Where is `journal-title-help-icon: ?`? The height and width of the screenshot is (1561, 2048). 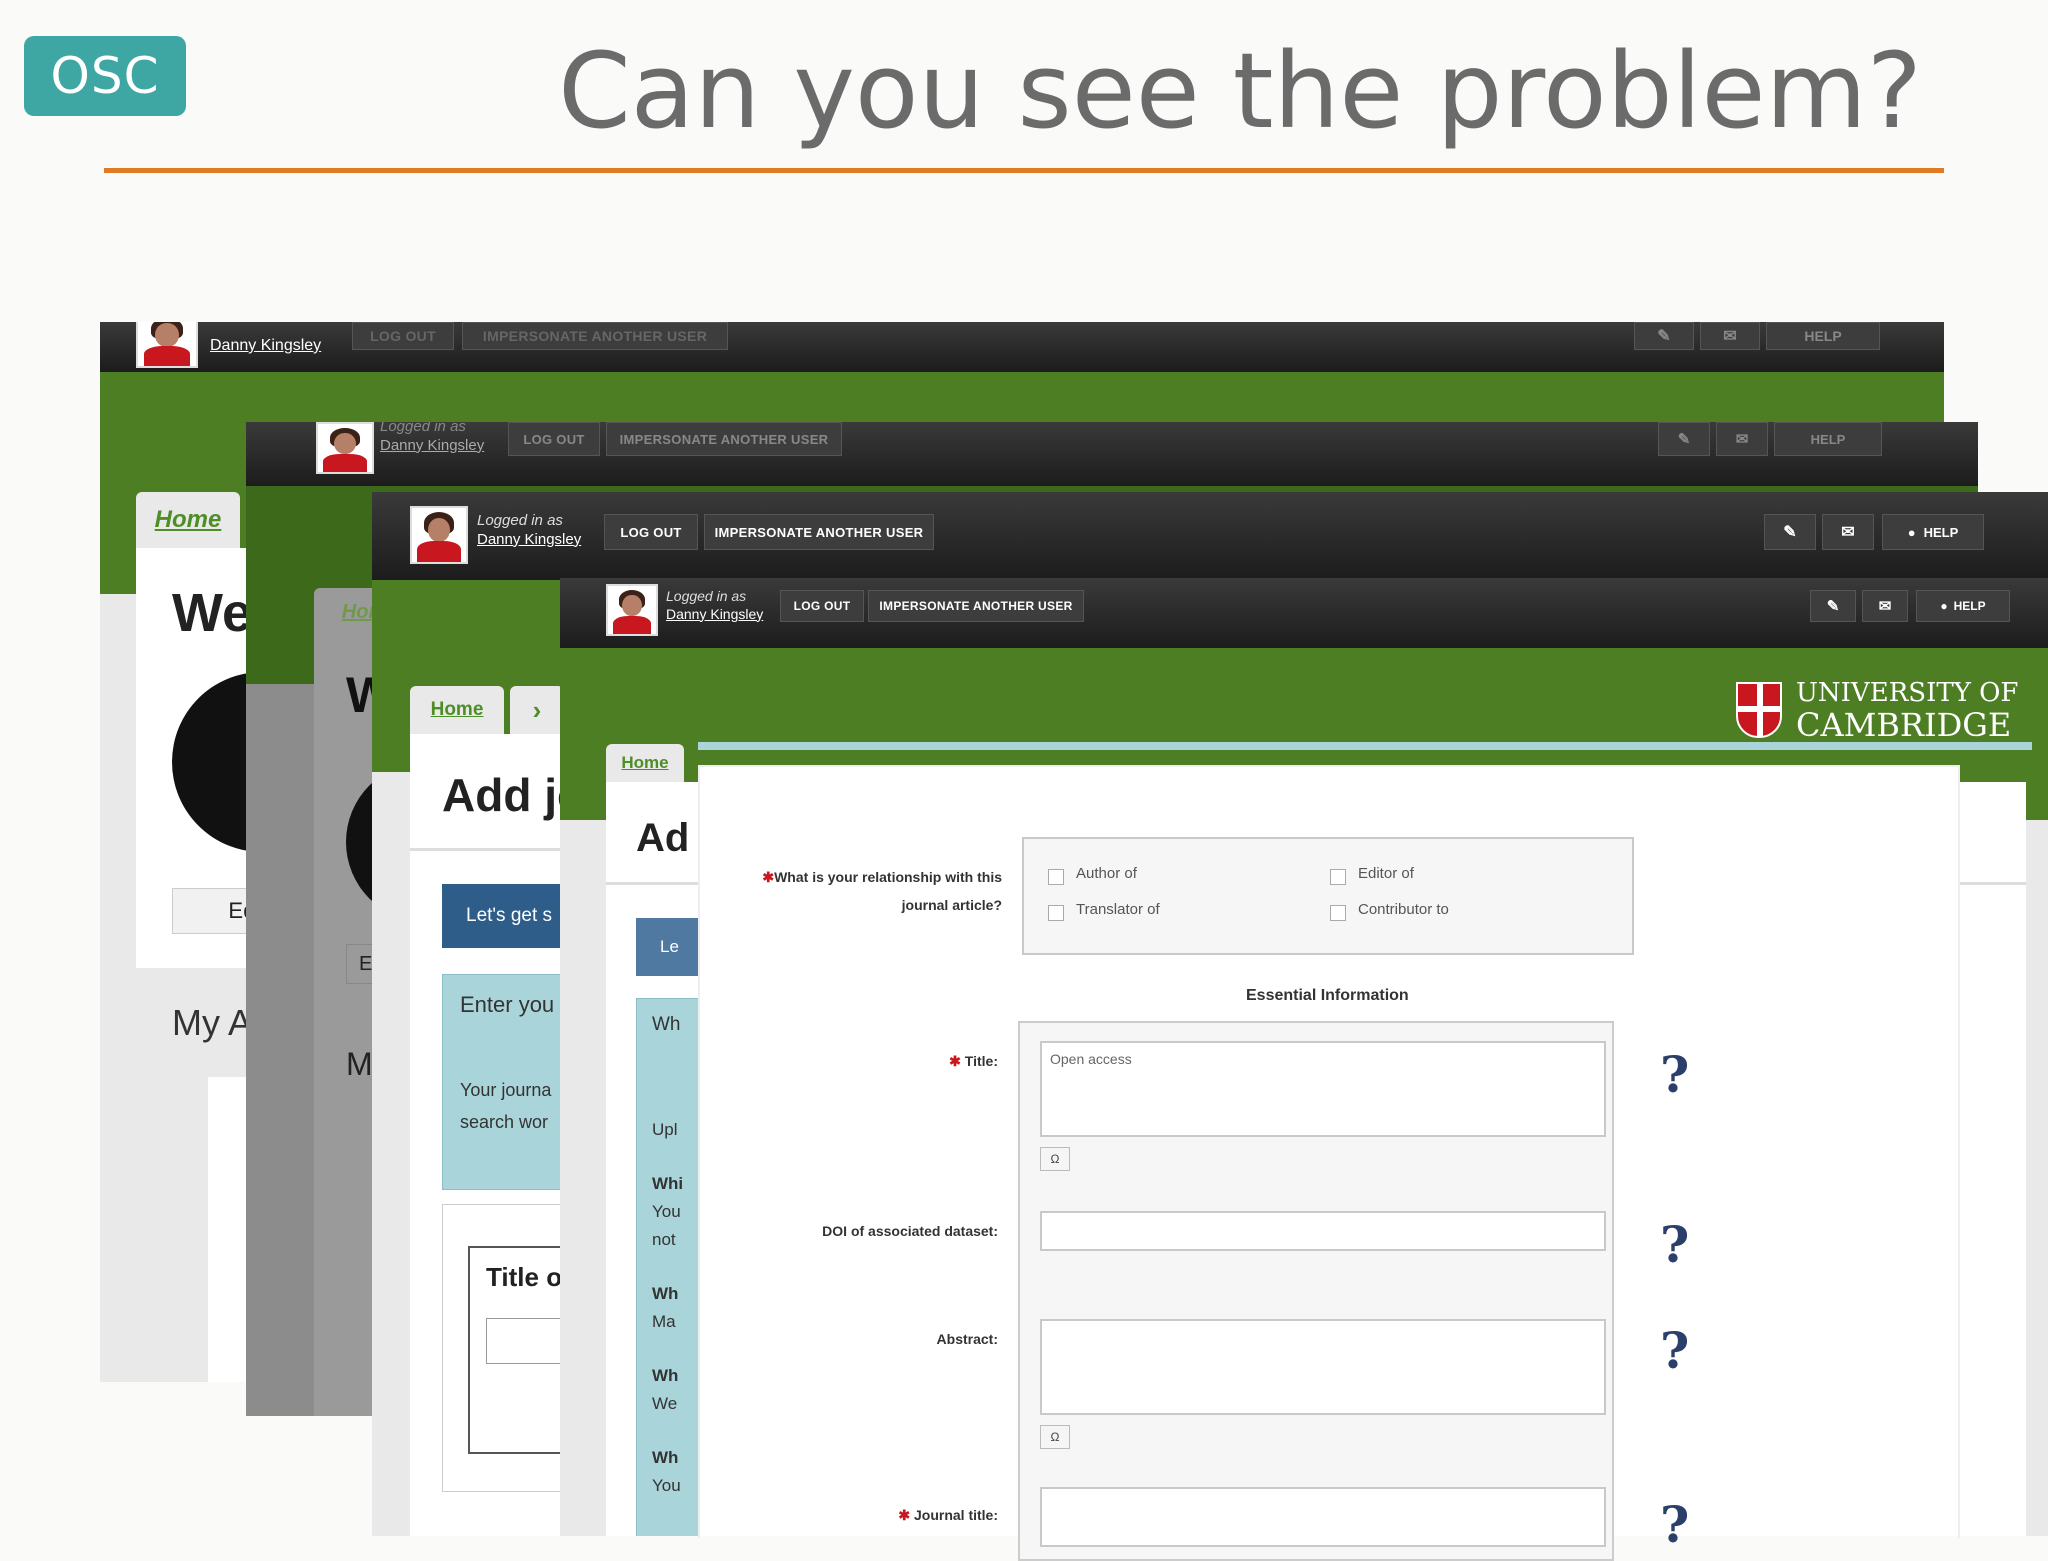 journal-title-help-icon: ? is located at coordinates (1674, 1524).